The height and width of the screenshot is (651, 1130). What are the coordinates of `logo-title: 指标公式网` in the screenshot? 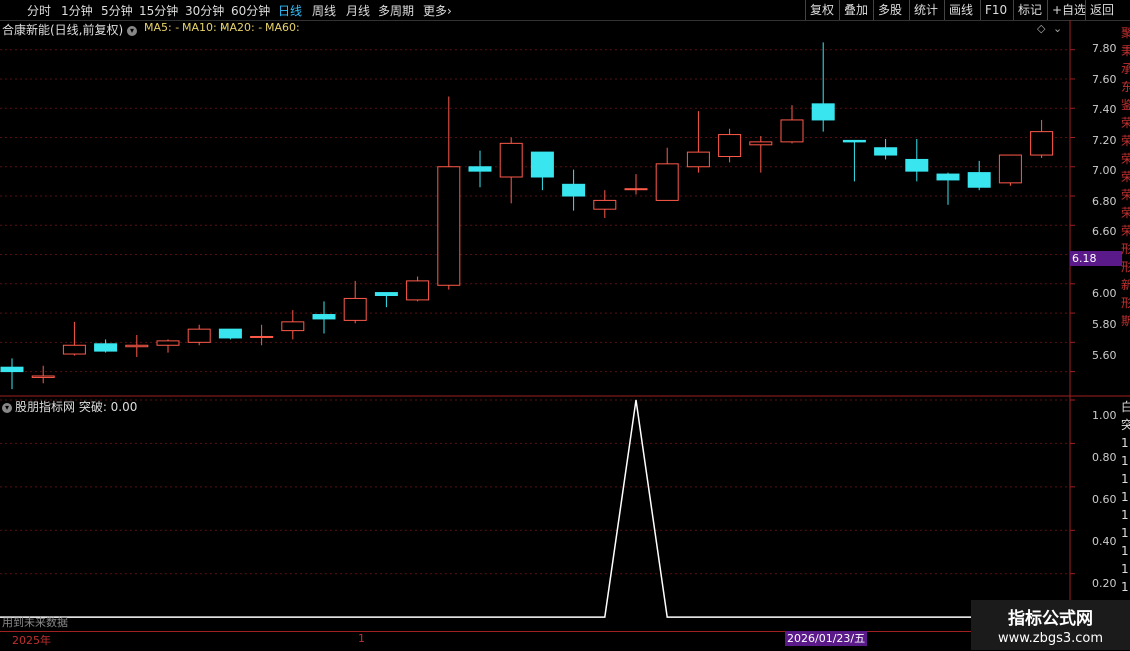 It's located at (1050, 619).